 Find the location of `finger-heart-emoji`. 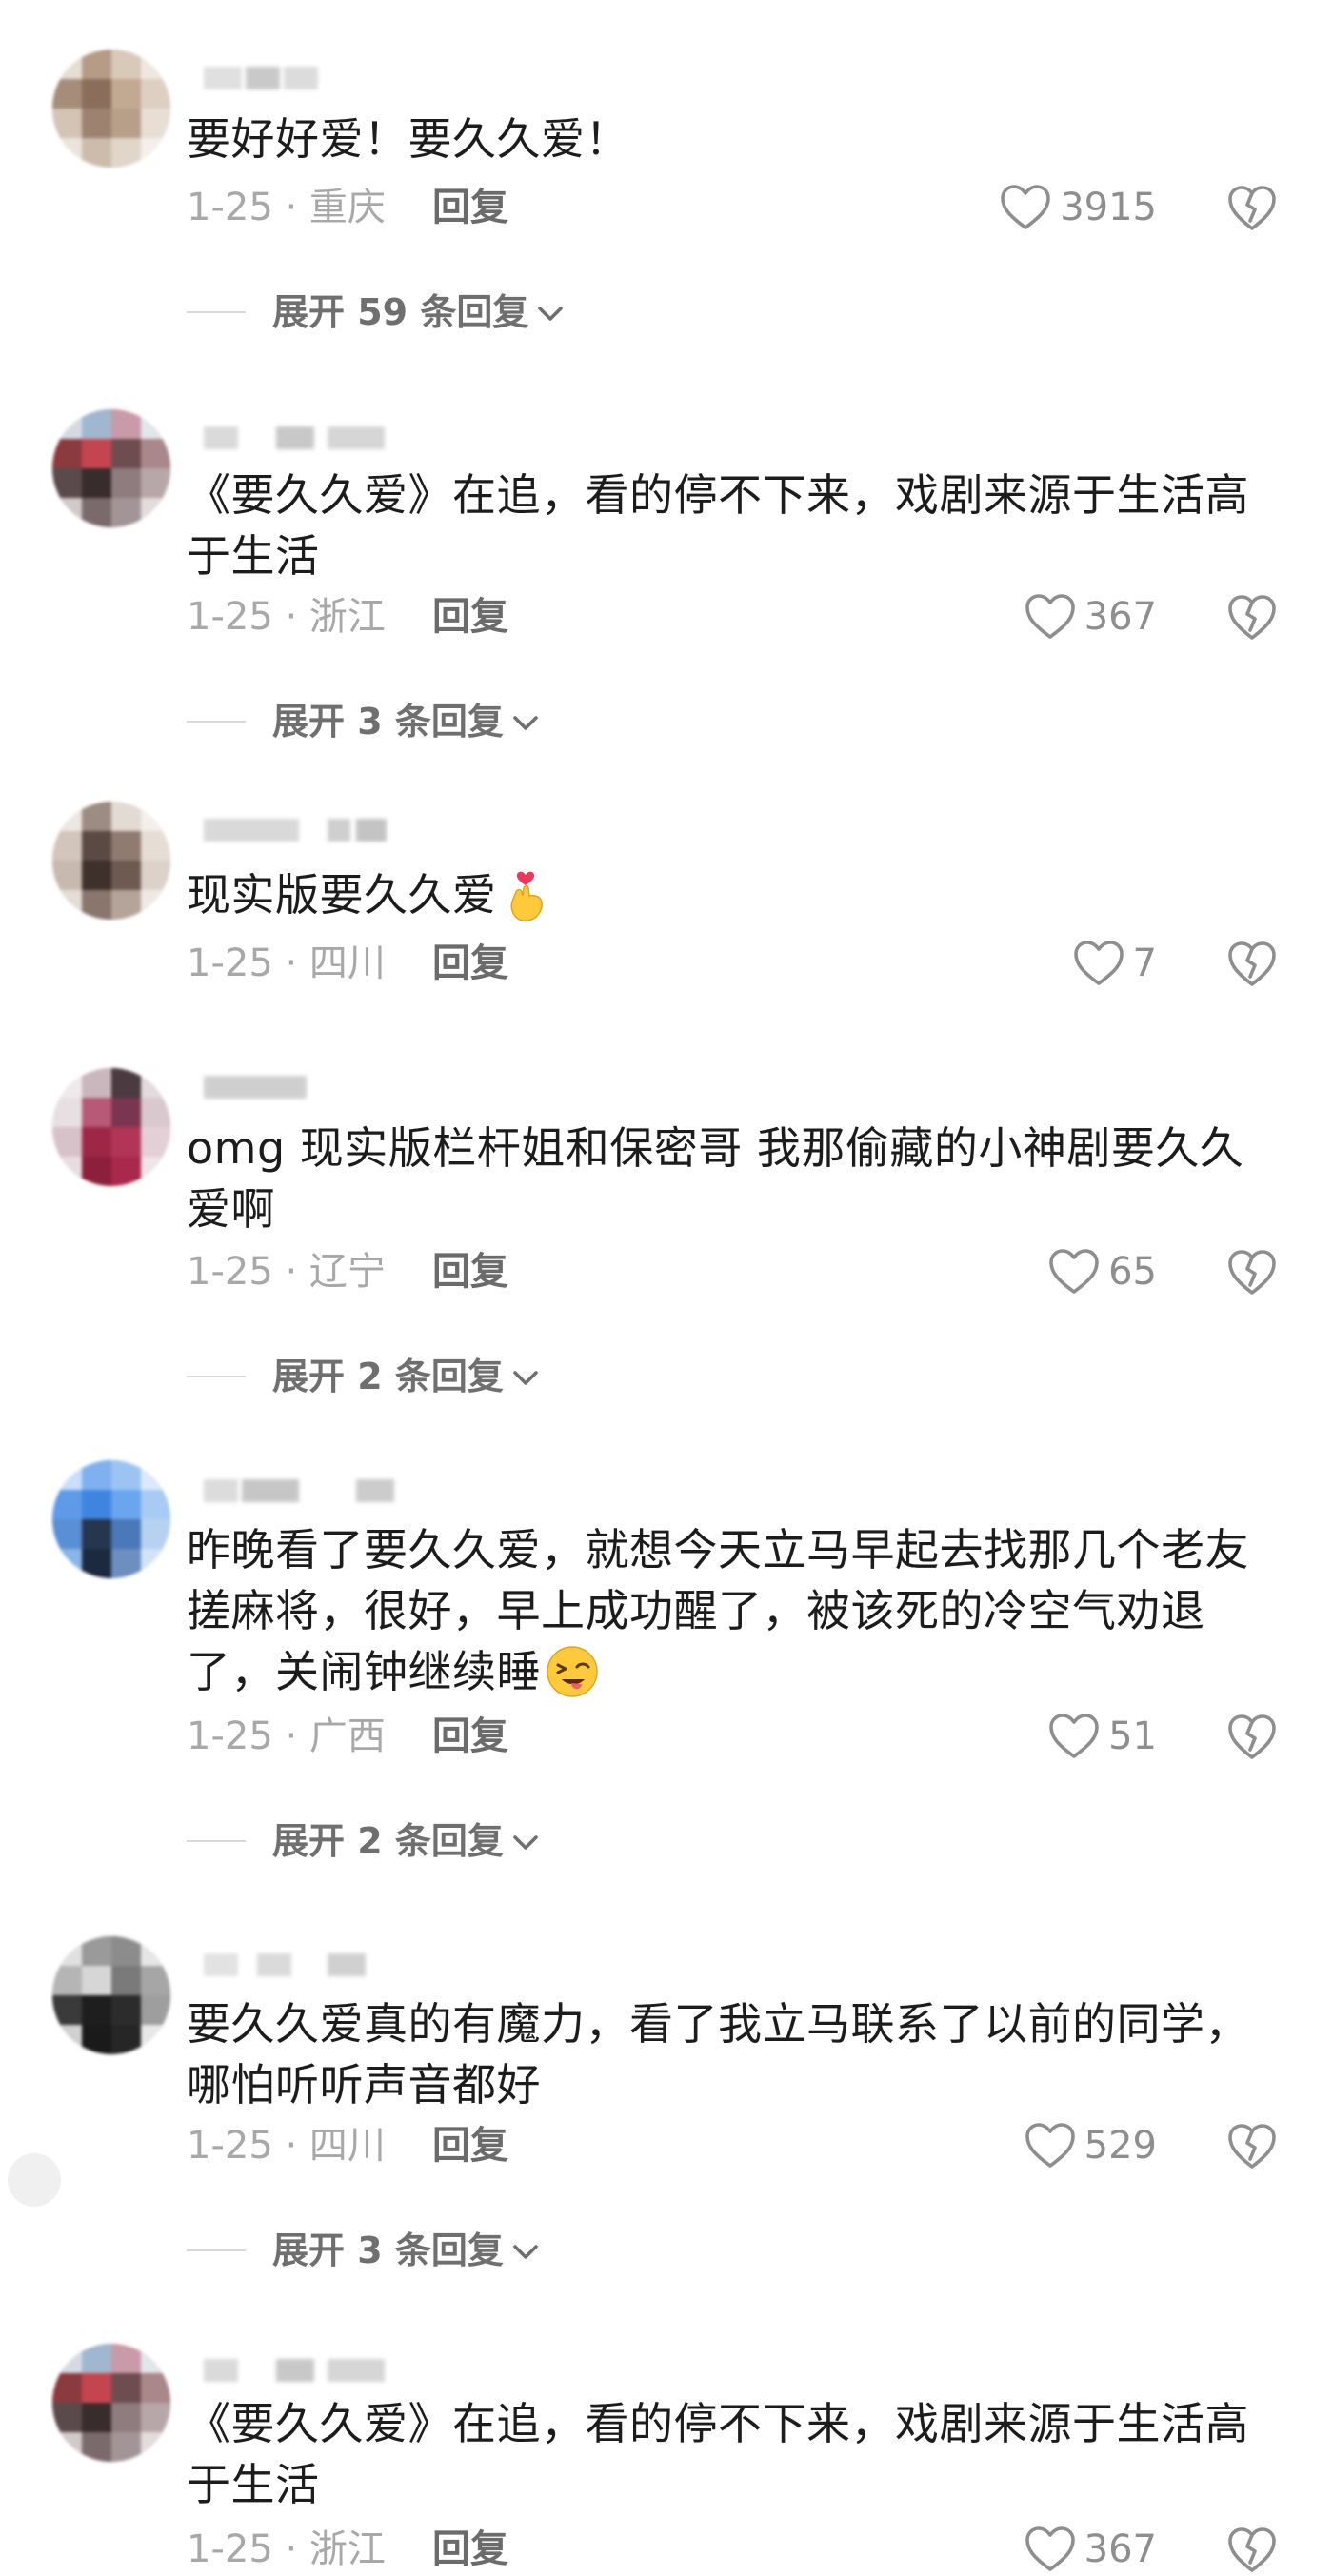

finger-heart-emoji is located at coordinates (527, 896).